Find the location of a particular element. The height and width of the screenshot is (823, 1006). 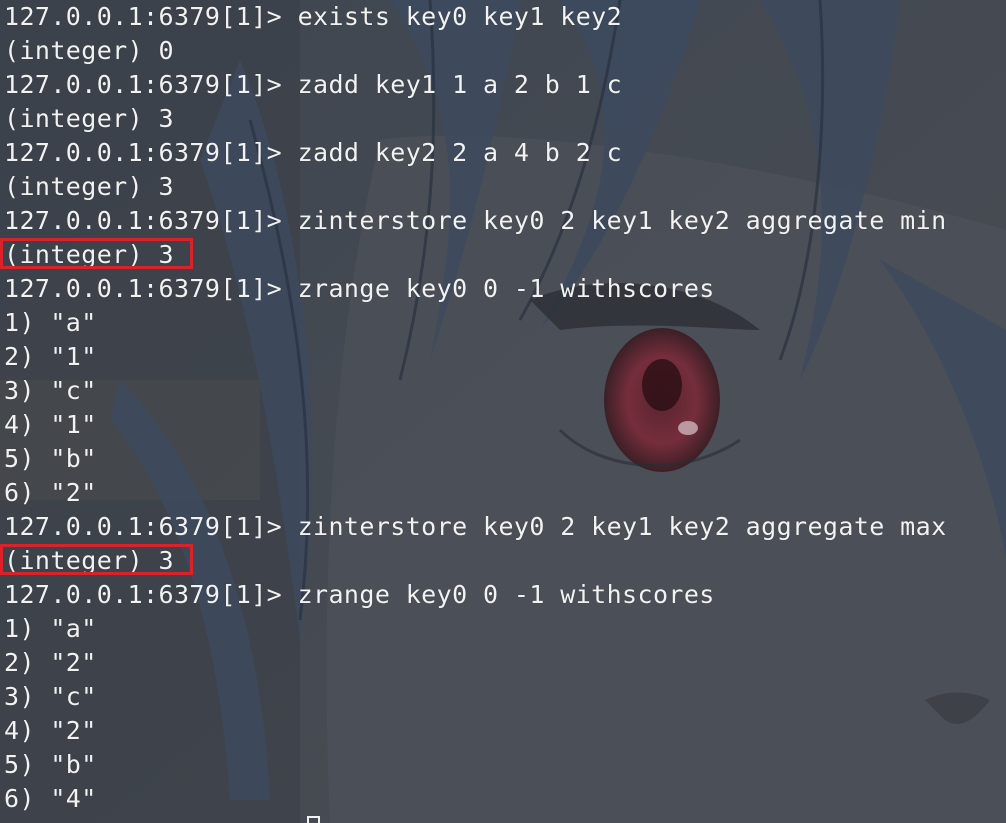

terminal-line: 6) "2" is located at coordinates (50, 492).